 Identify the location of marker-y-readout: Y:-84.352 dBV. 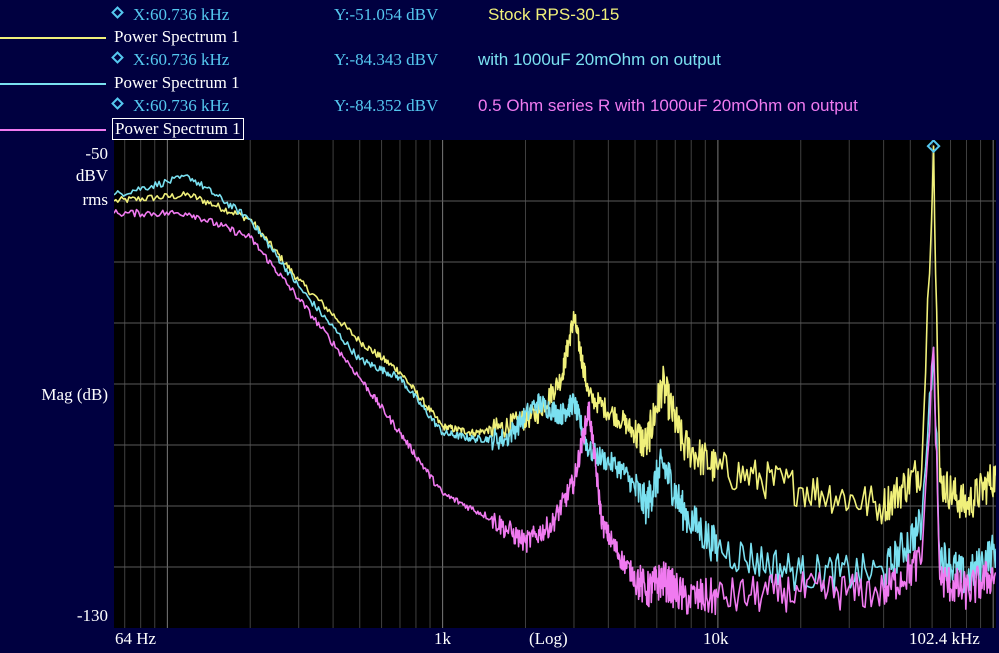
(386, 105).